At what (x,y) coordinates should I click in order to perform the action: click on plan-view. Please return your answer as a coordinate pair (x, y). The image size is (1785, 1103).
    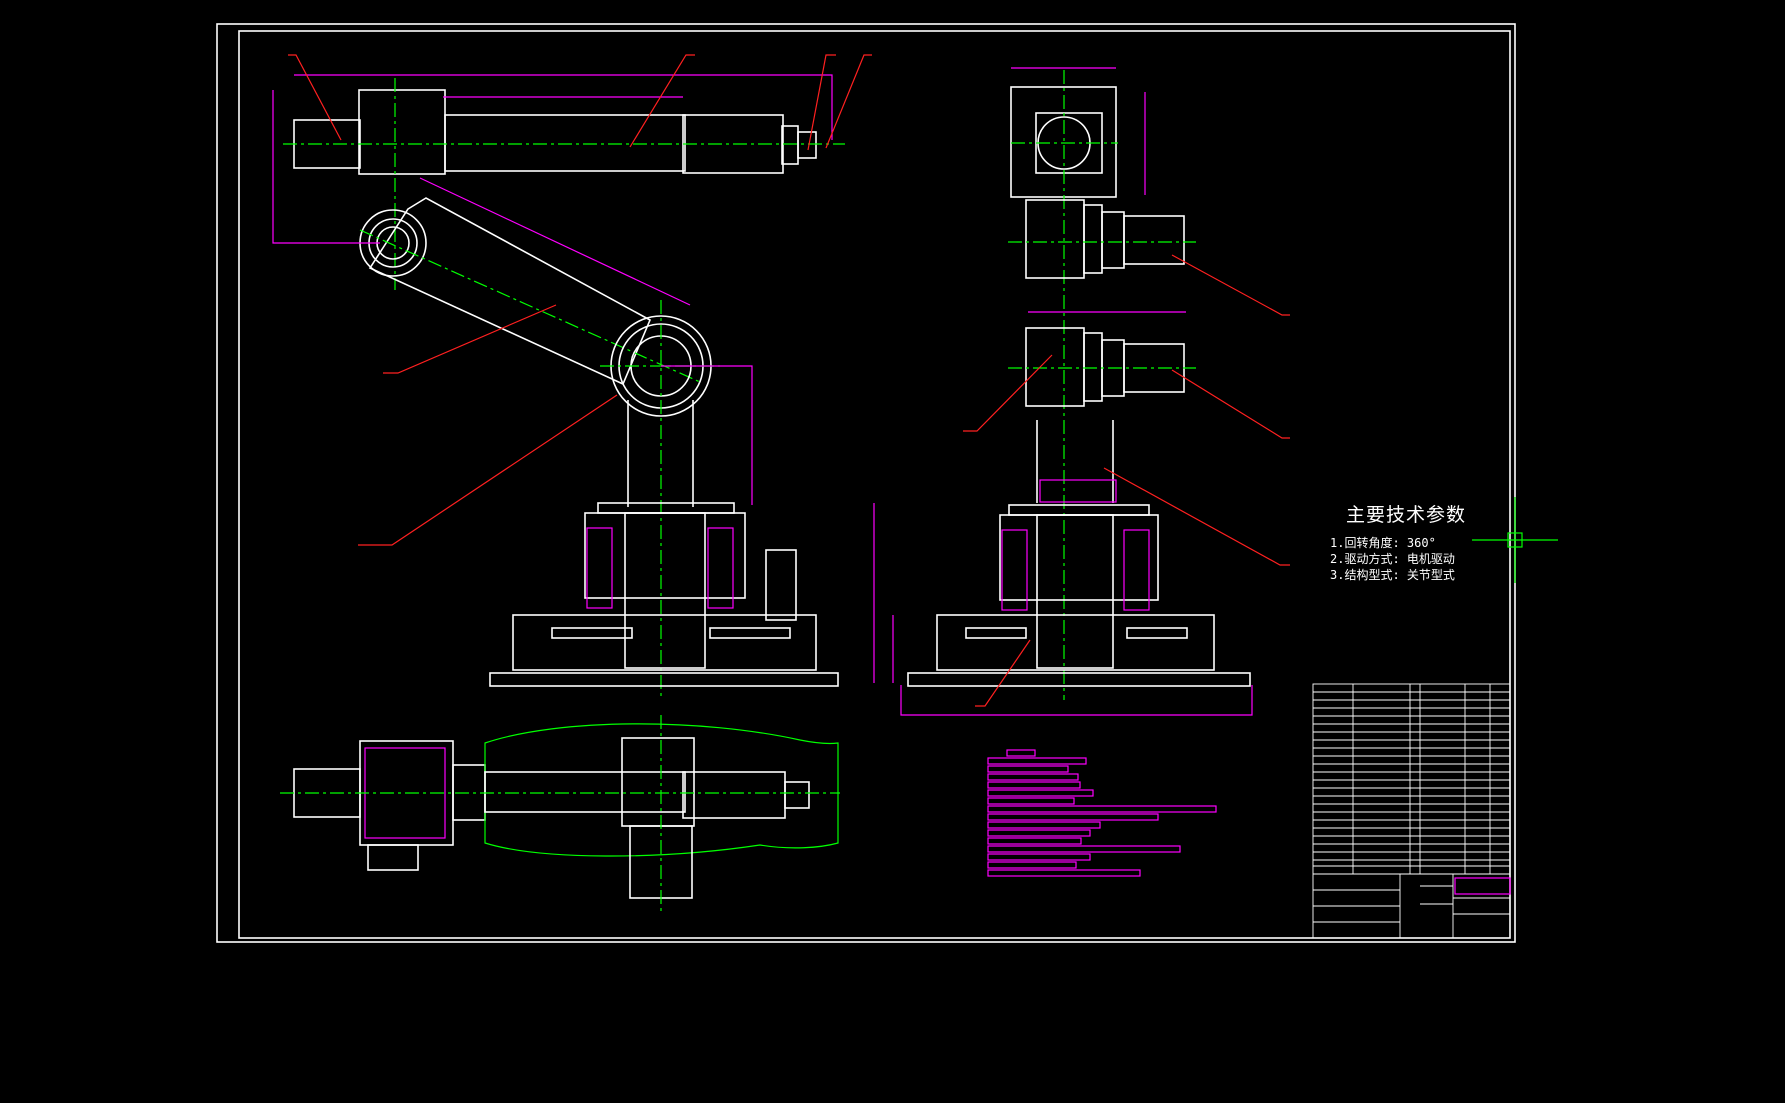
    Looking at the image, I should click on (560, 814).